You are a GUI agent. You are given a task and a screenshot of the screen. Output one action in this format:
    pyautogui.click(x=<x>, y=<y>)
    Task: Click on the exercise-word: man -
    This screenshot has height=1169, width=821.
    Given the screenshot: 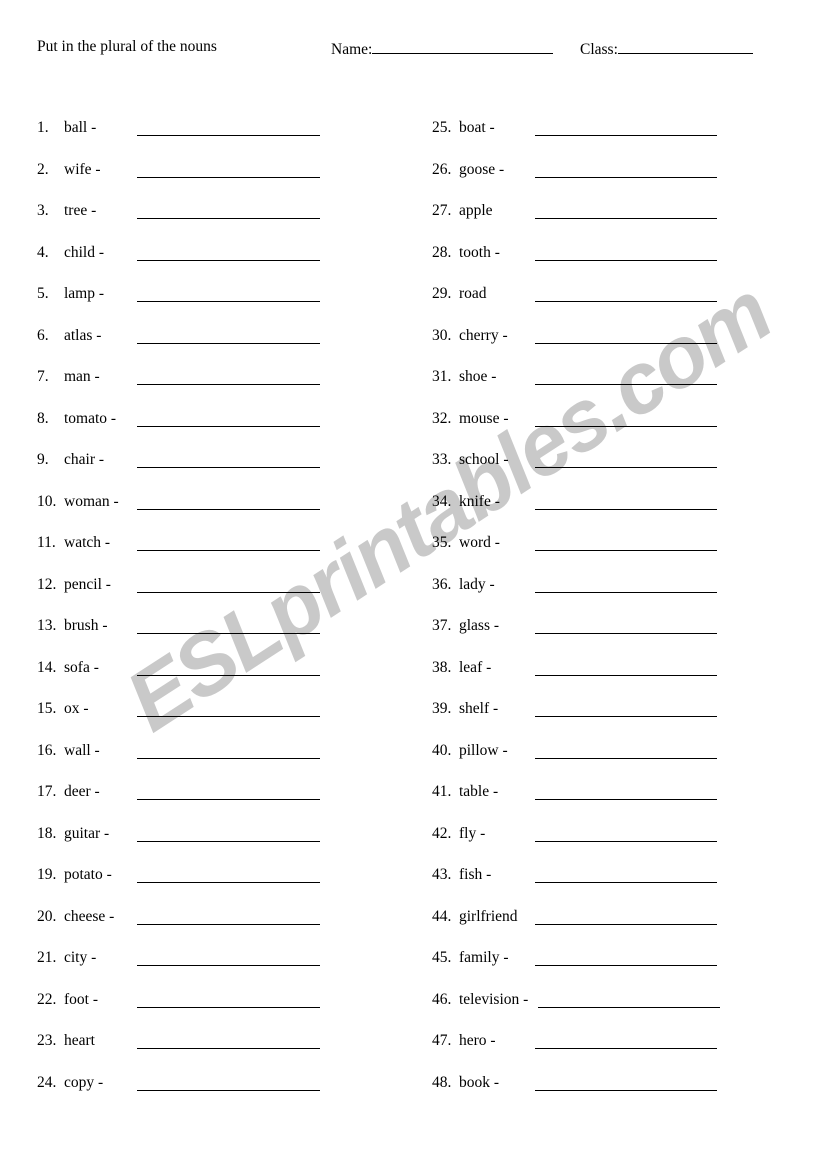 What is the action you would take?
    pyautogui.click(x=82, y=376)
    